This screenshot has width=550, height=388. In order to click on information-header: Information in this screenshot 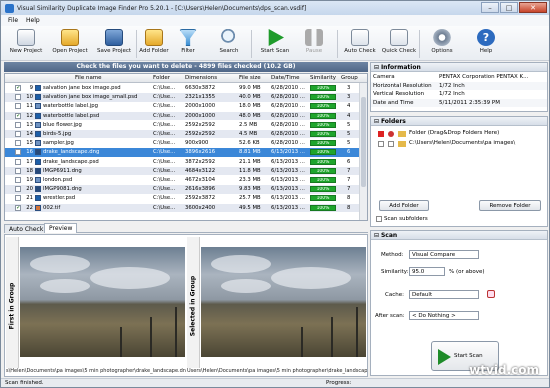, I will do `click(459, 67)`.